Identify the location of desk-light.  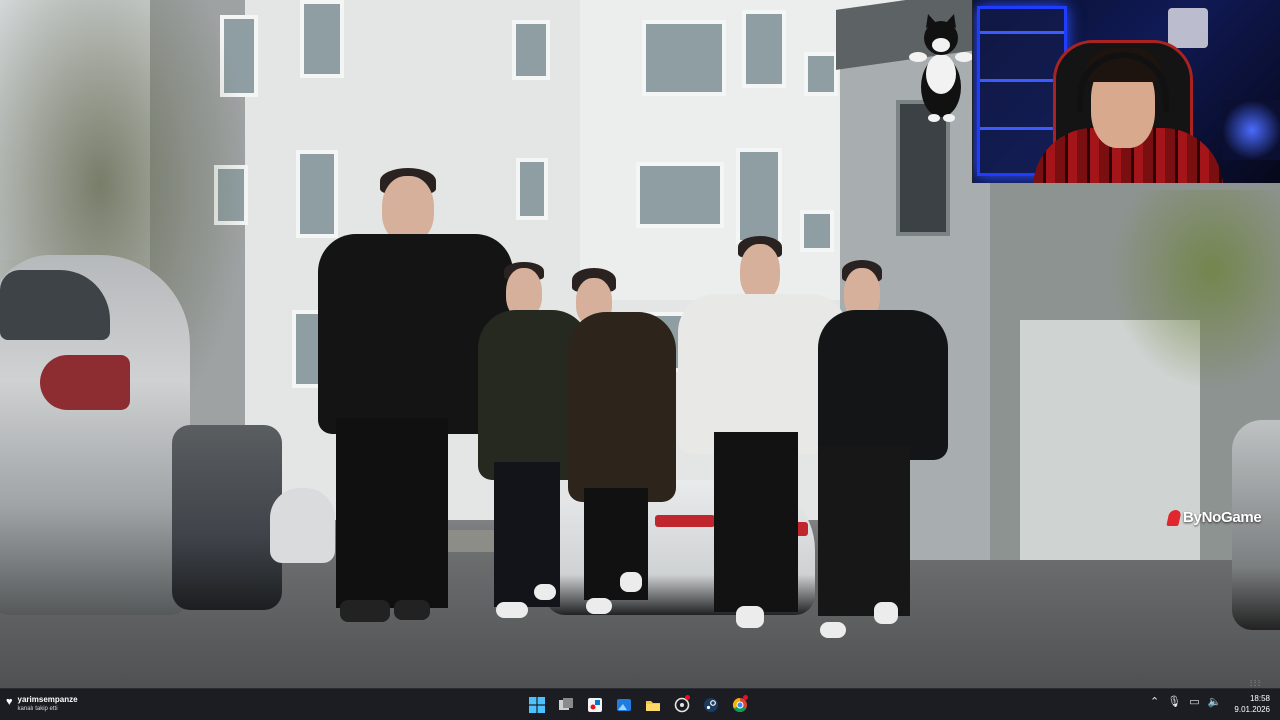
(1251, 130).